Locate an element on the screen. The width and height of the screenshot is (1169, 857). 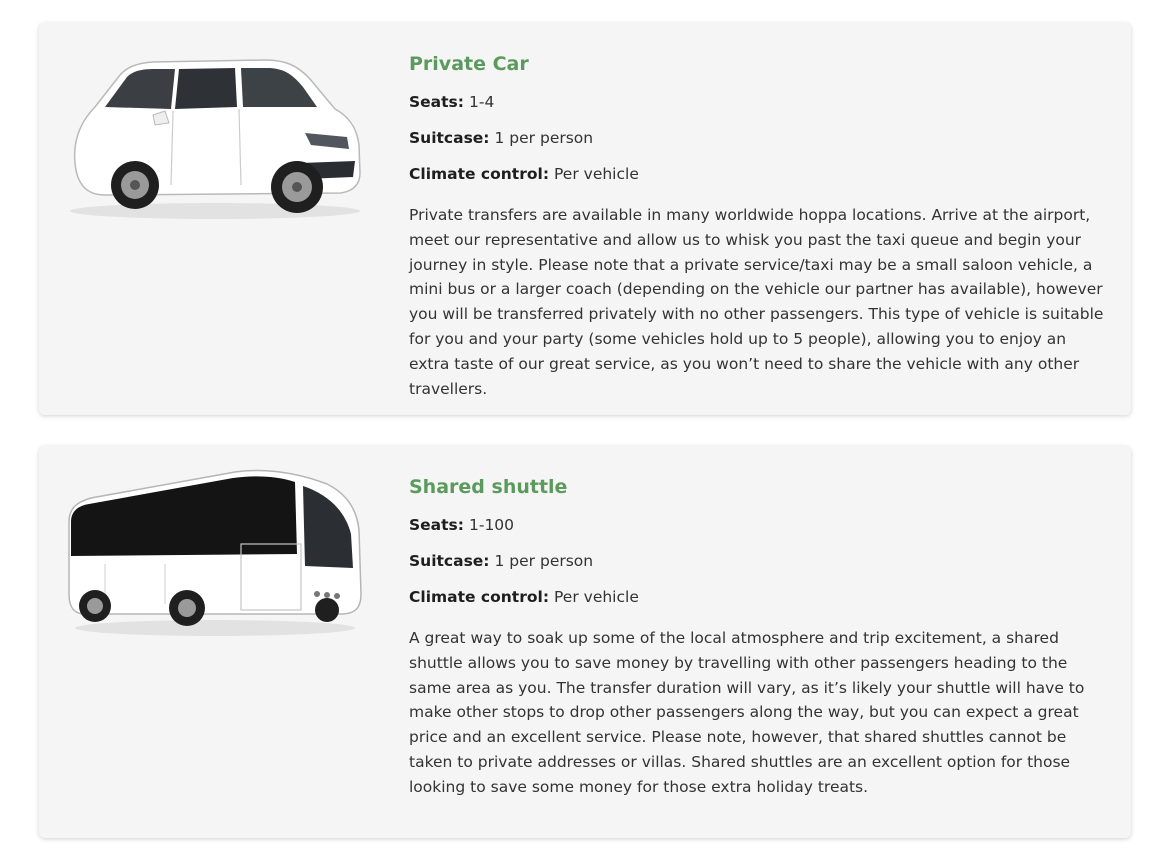
seats-row: Seats: 1-100 is located at coordinates (759, 525).